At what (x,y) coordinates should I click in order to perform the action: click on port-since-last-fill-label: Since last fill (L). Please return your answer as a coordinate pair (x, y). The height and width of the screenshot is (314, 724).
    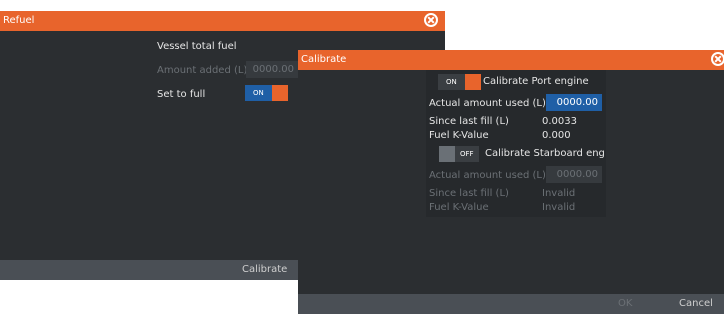
    Looking at the image, I should click on (469, 121).